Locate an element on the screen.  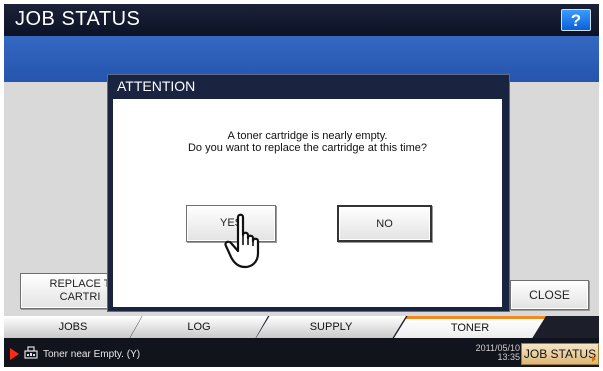
tab-jobs: JOBS is located at coordinates (73, 327).